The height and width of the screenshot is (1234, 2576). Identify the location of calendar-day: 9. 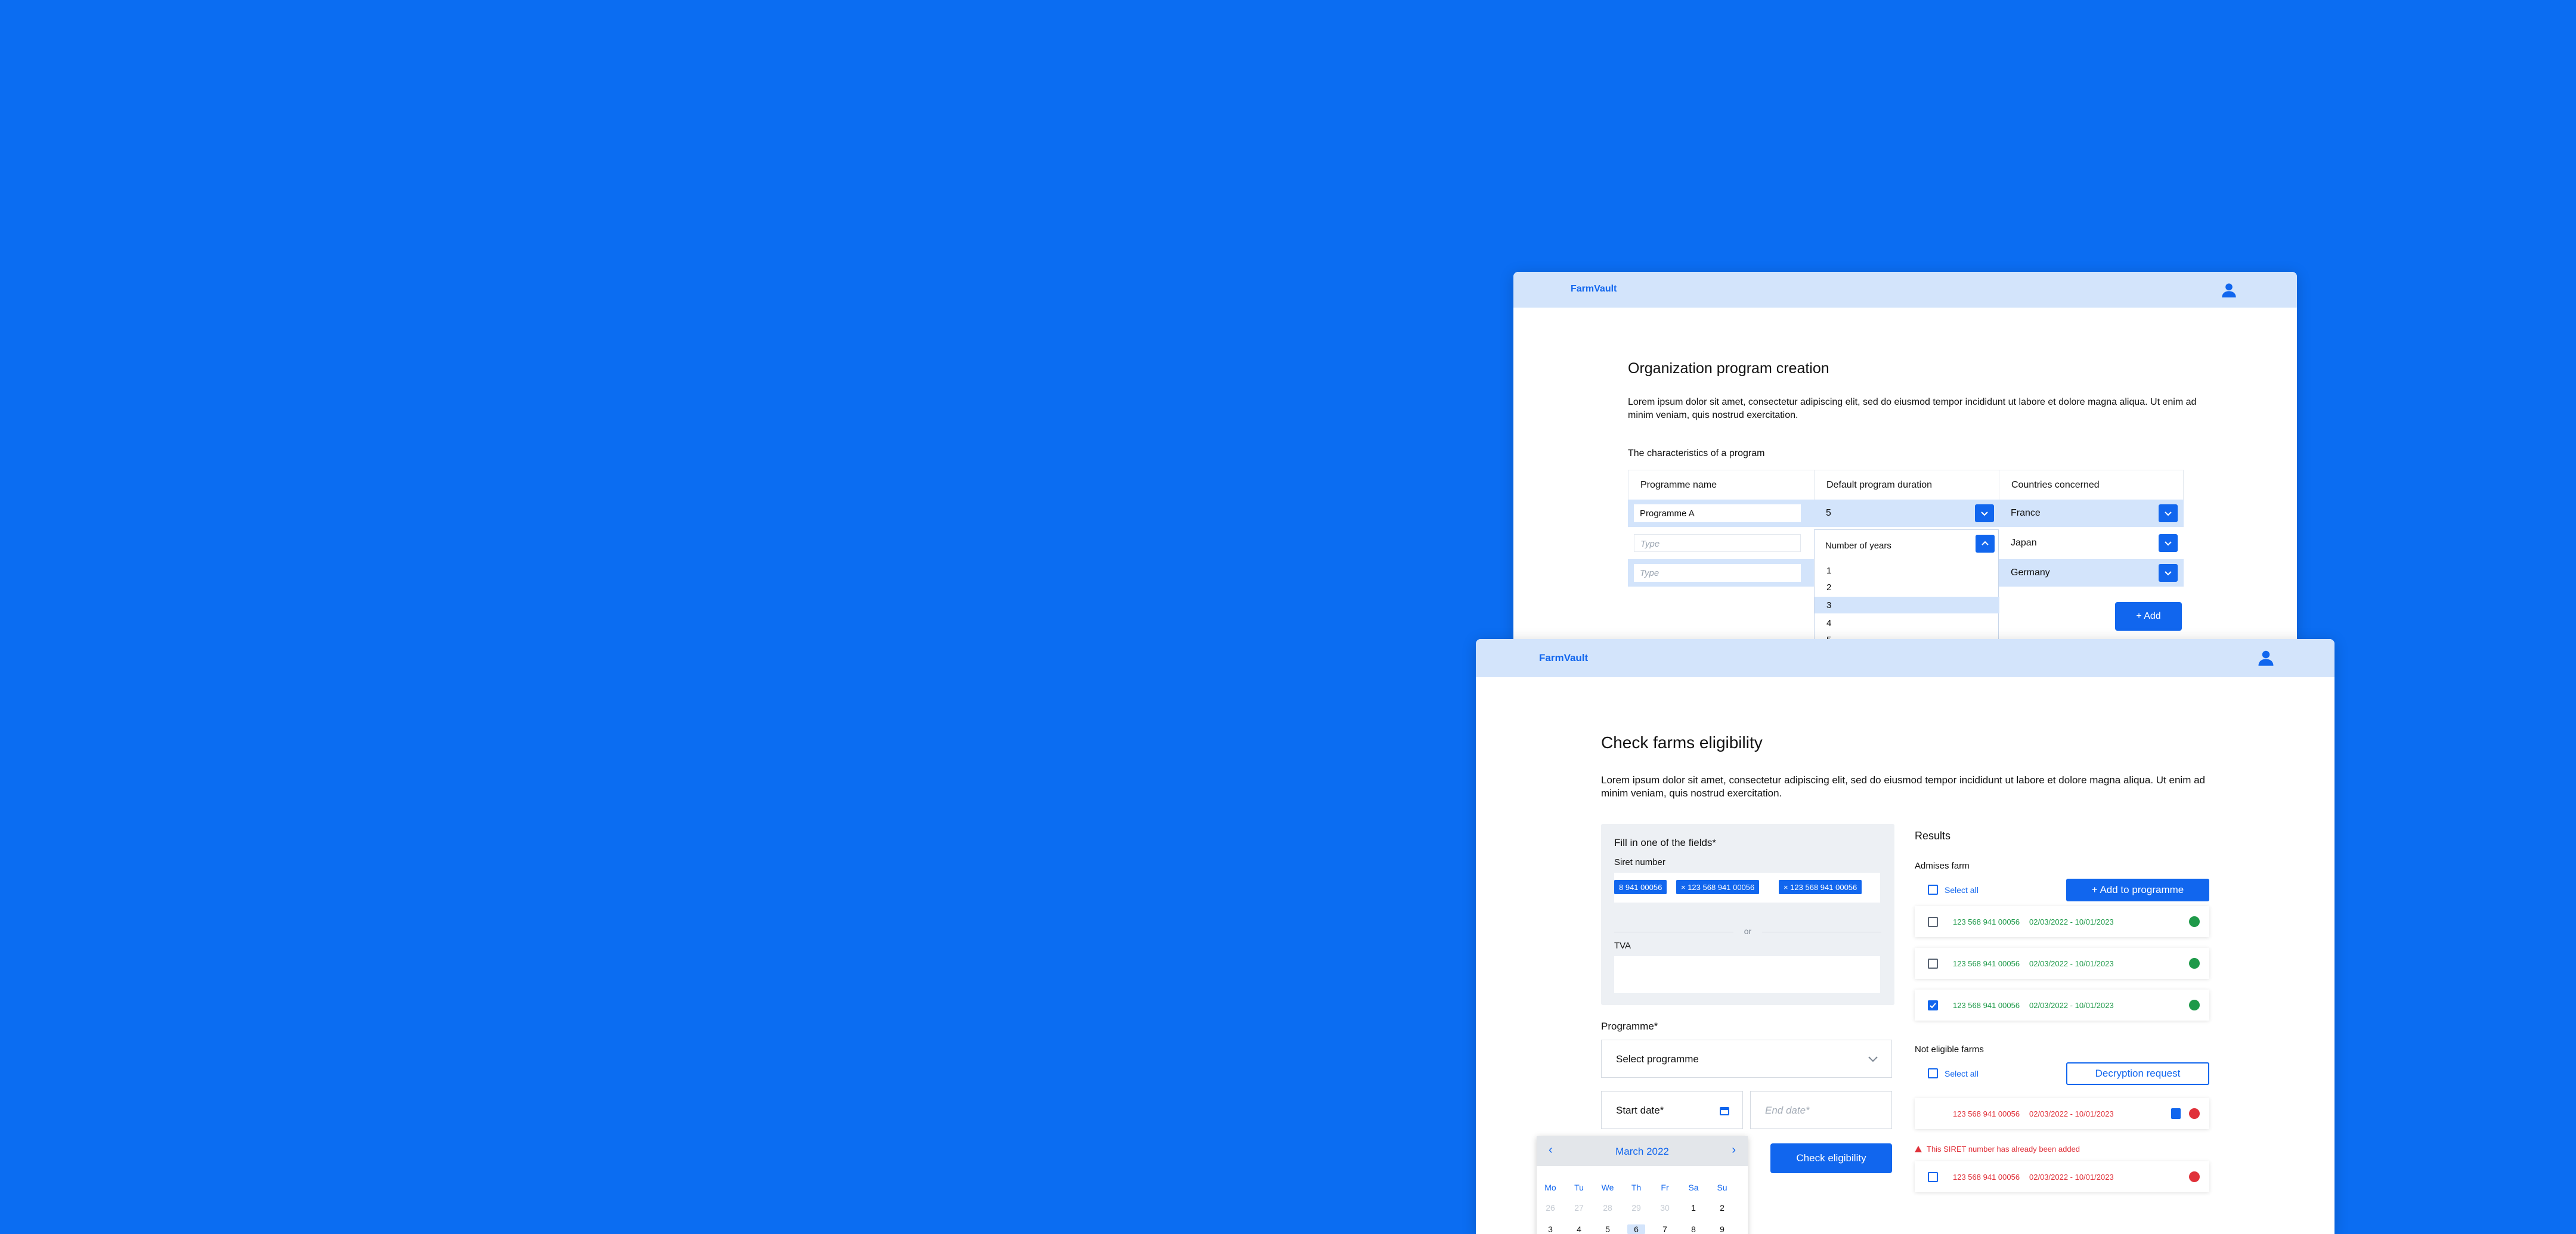
(1722, 1229).